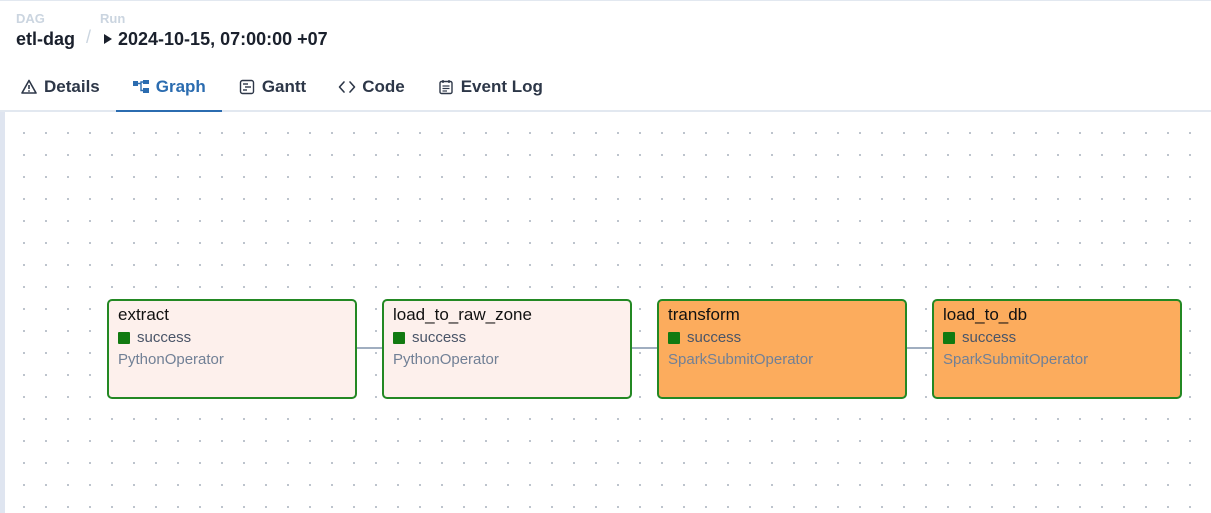 This screenshot has height=513, width=1211. Describe the element at coordinates (141, 87) in the screenshot. I see `graph-icon` at that location.